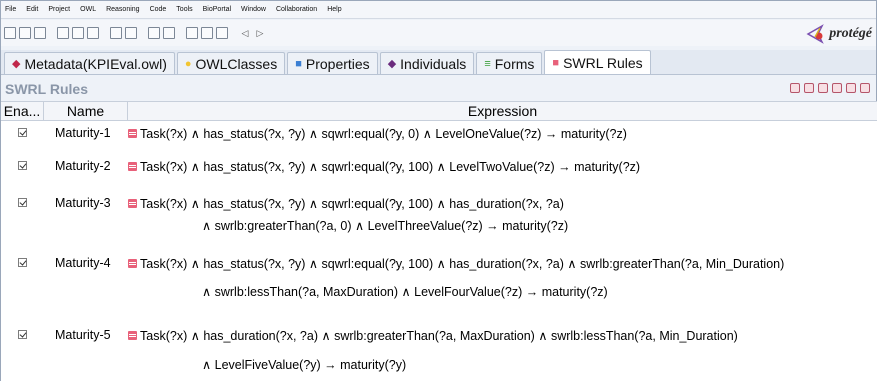  I want to click on table-header: Ena... Name Expression, so click(439, 111).